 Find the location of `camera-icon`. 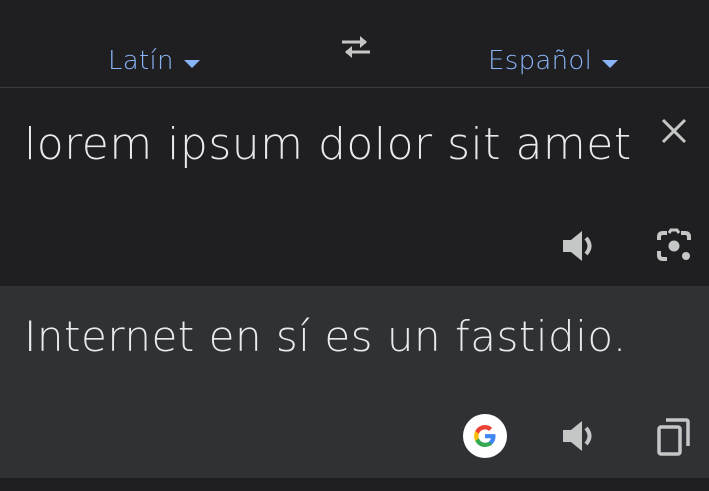

camera-icon is located at coordinates (674, 246).